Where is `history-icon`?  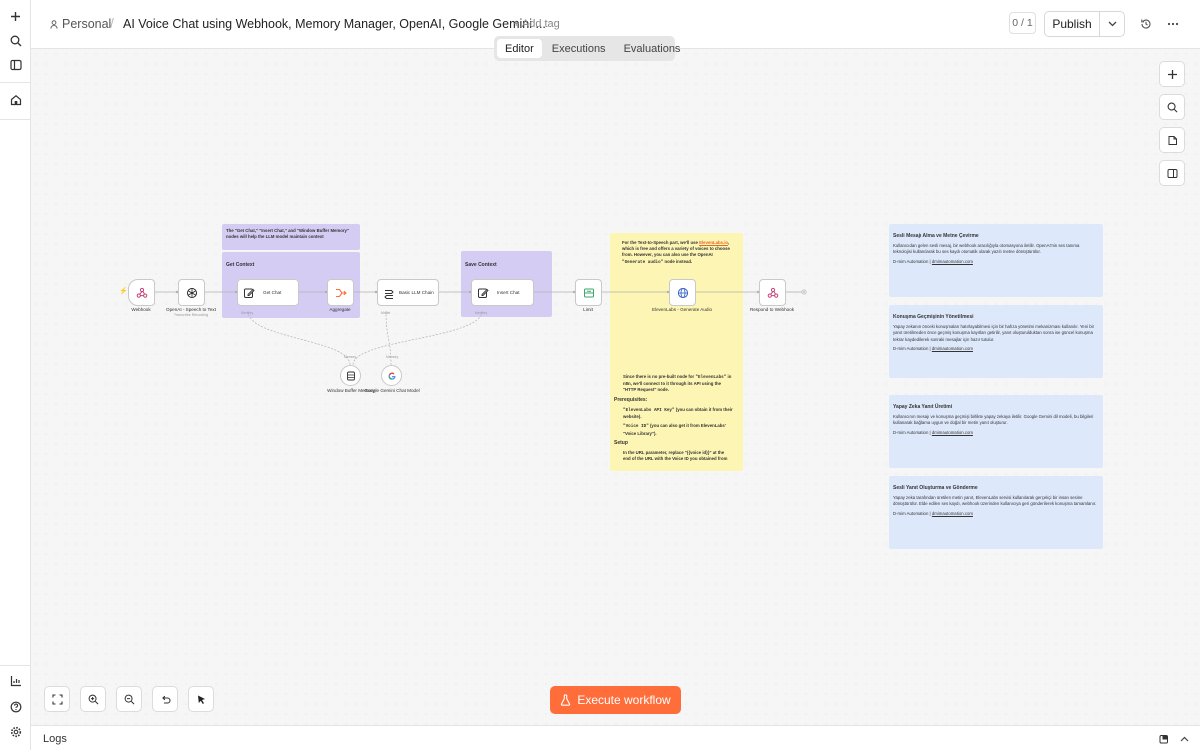
history-icon is located at coordinates (1146, 24).